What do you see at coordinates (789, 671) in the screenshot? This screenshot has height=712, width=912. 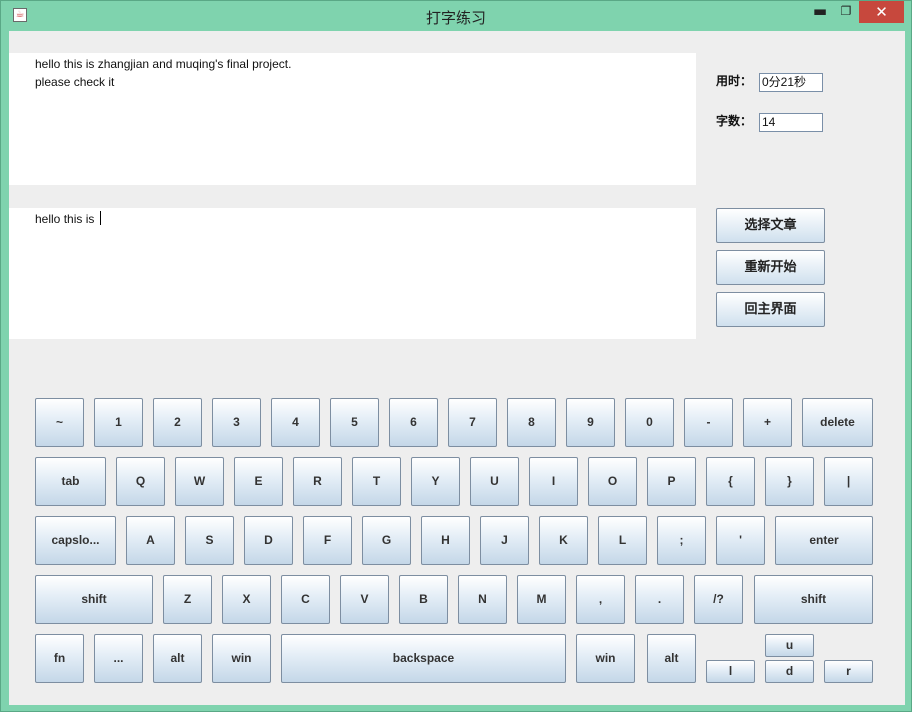 I see `key-4-9: d` at bounding box center [789, 671].